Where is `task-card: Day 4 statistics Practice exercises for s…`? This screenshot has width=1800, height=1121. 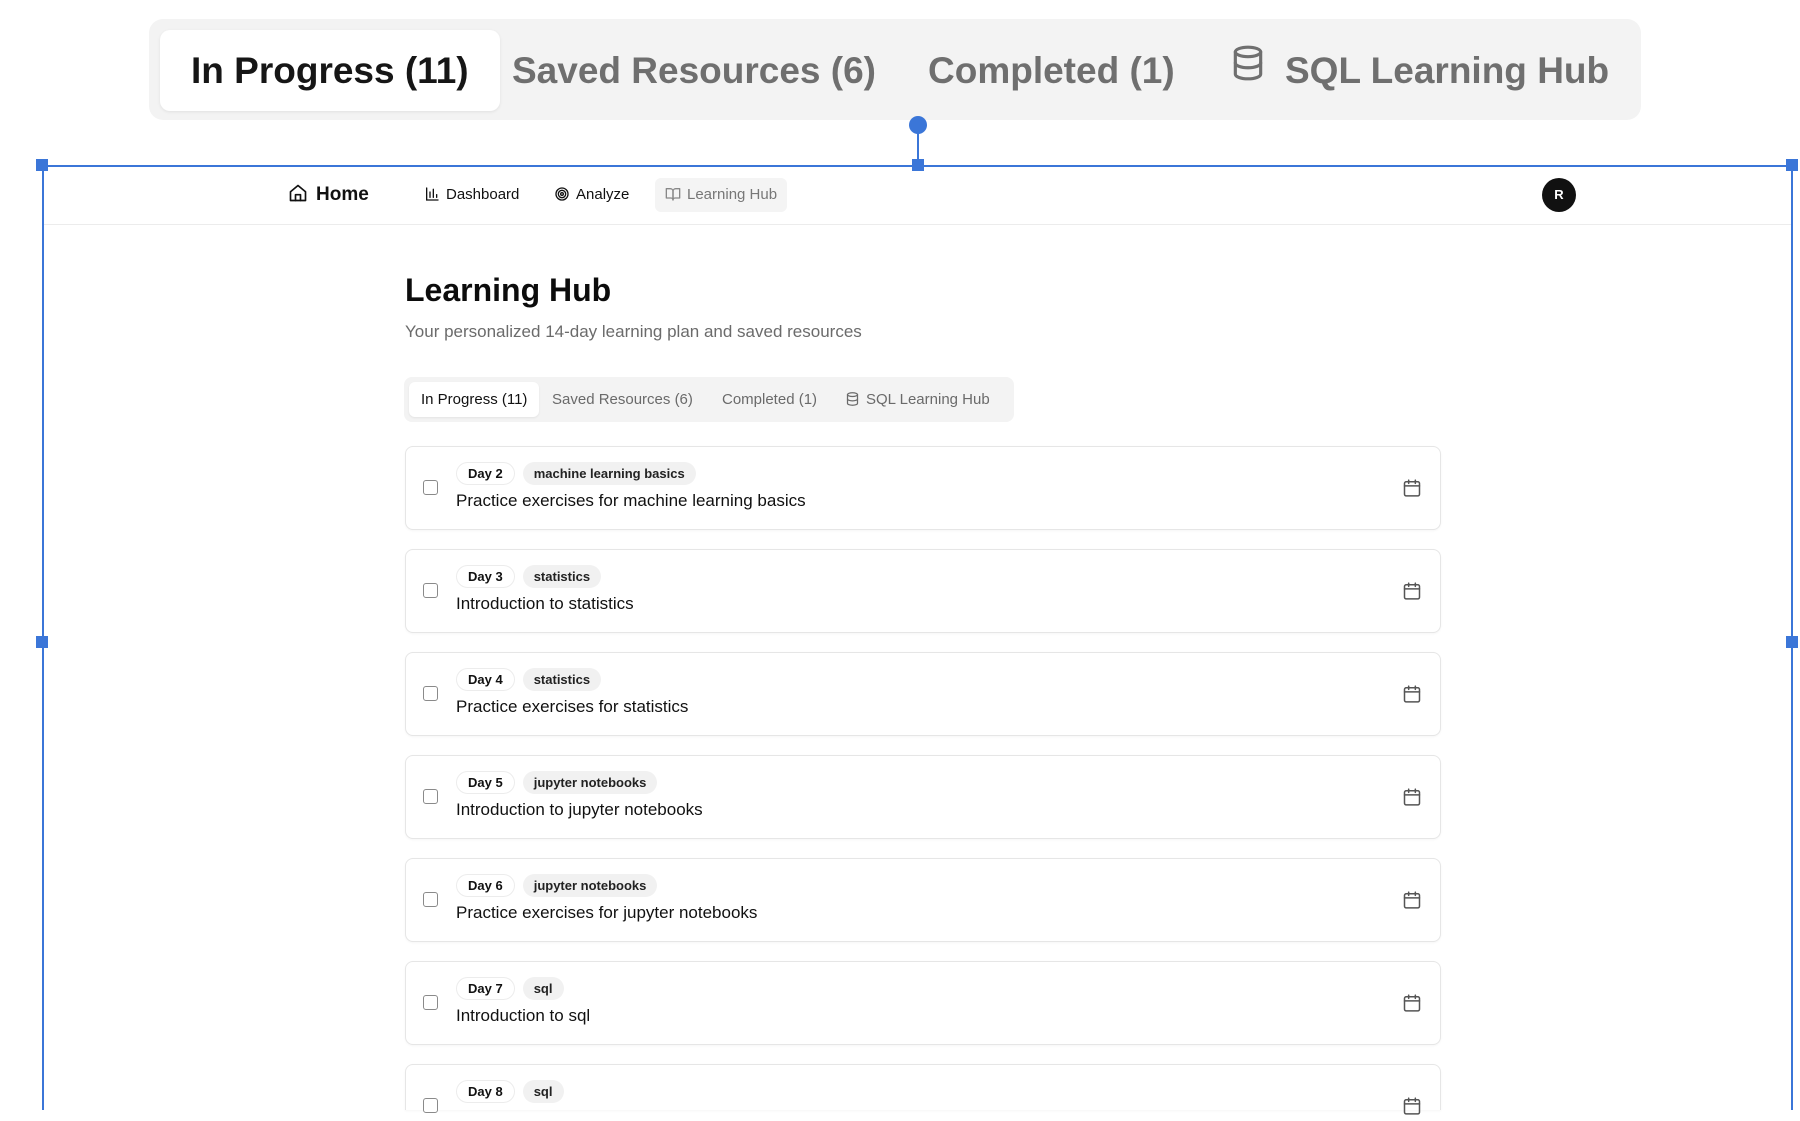
task-card: Day 4 statistics Practice exercises for s… is located at coordinates (923, 694).